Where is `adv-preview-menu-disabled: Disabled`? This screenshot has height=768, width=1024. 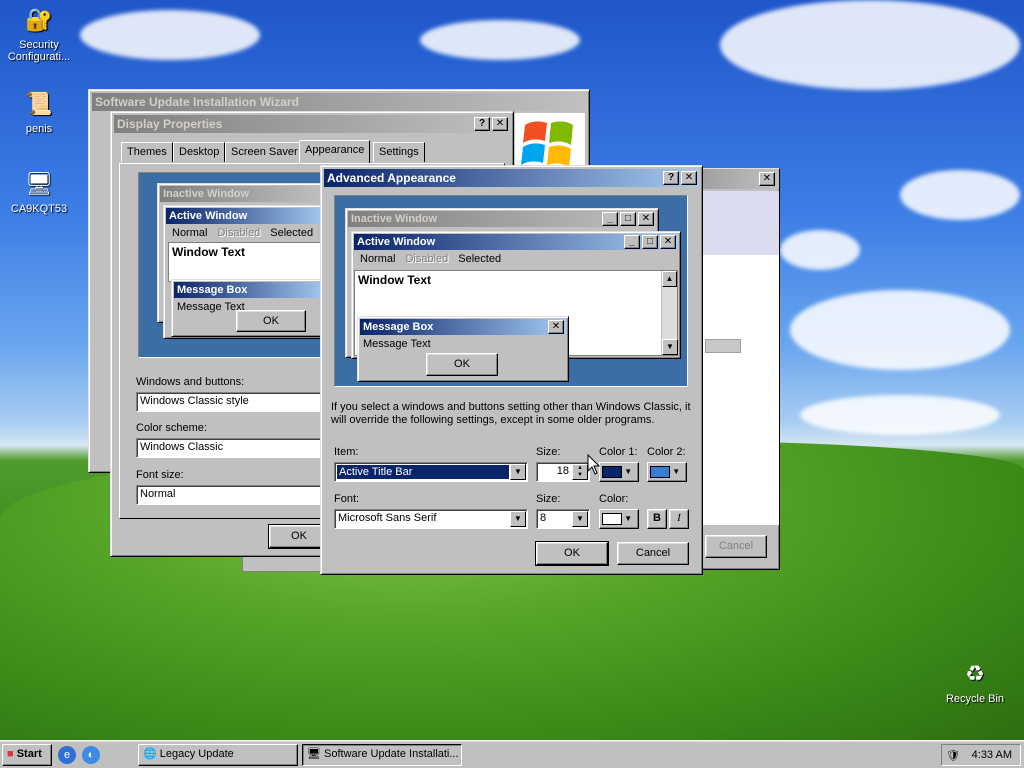
adv-preview-menu-disabled: Disabled is located at coordinates (427, 259).